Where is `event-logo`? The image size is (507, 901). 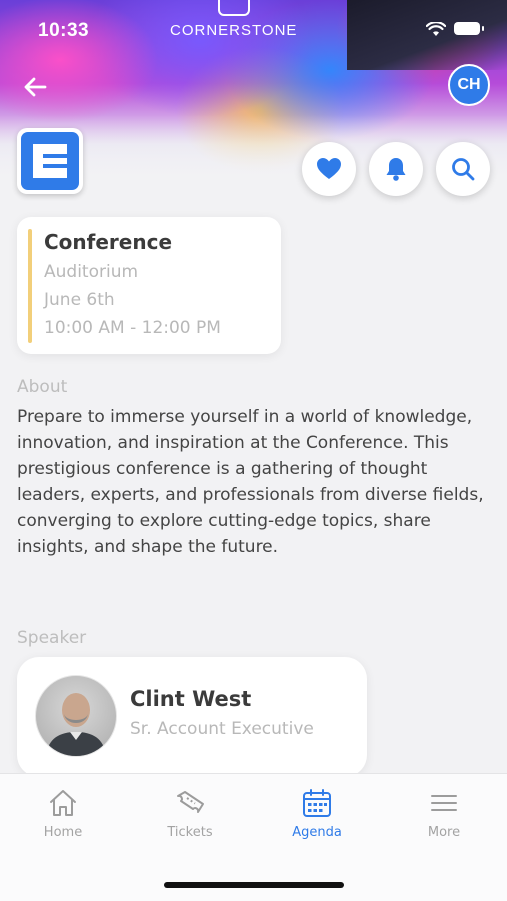
event-logo is located at coordinates (50, 161).